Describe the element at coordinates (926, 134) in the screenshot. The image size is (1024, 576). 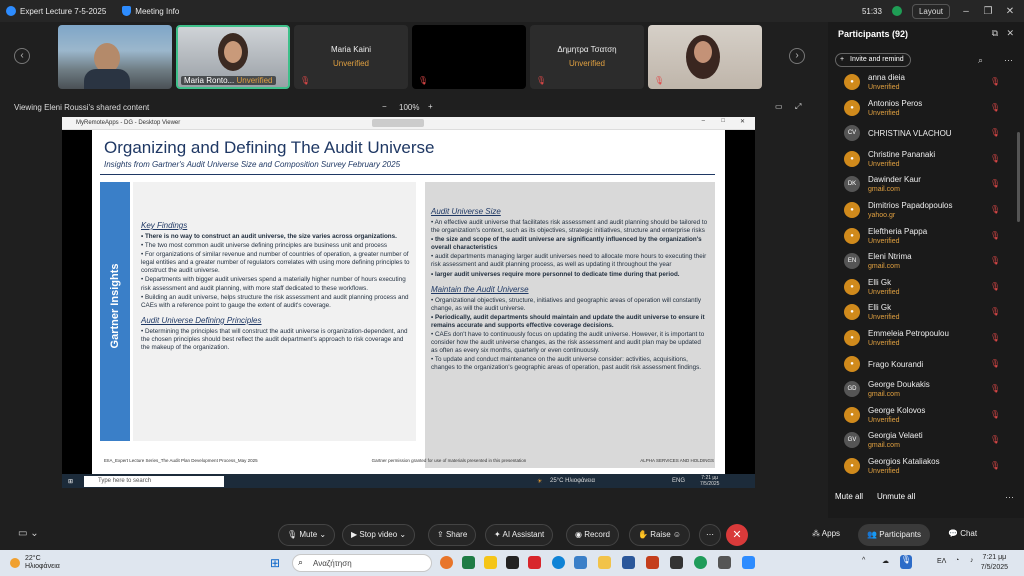
I see `participant-row: CV CHRISTINA VLACHOU 🎙︎` at that location.